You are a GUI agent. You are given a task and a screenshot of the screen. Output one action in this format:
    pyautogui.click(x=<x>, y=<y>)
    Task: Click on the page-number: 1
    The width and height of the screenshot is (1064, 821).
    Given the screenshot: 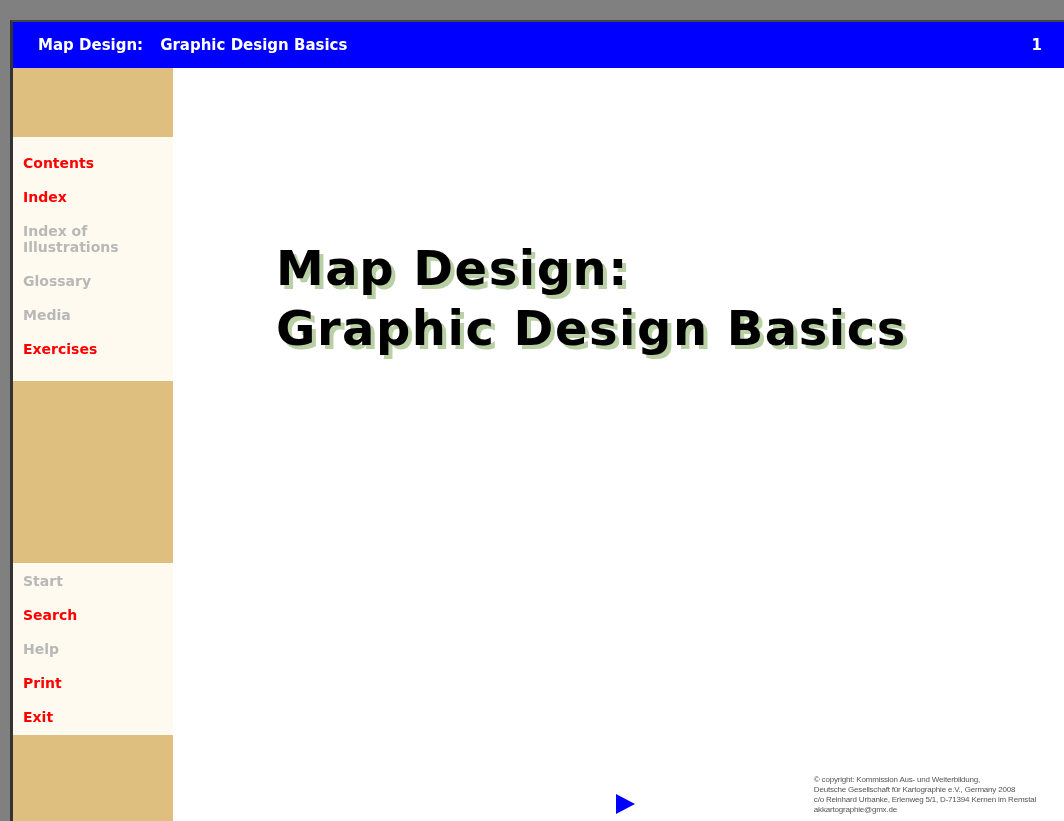 What is the action you would take?
    pyautogui.click(x=1036, y=45)
    